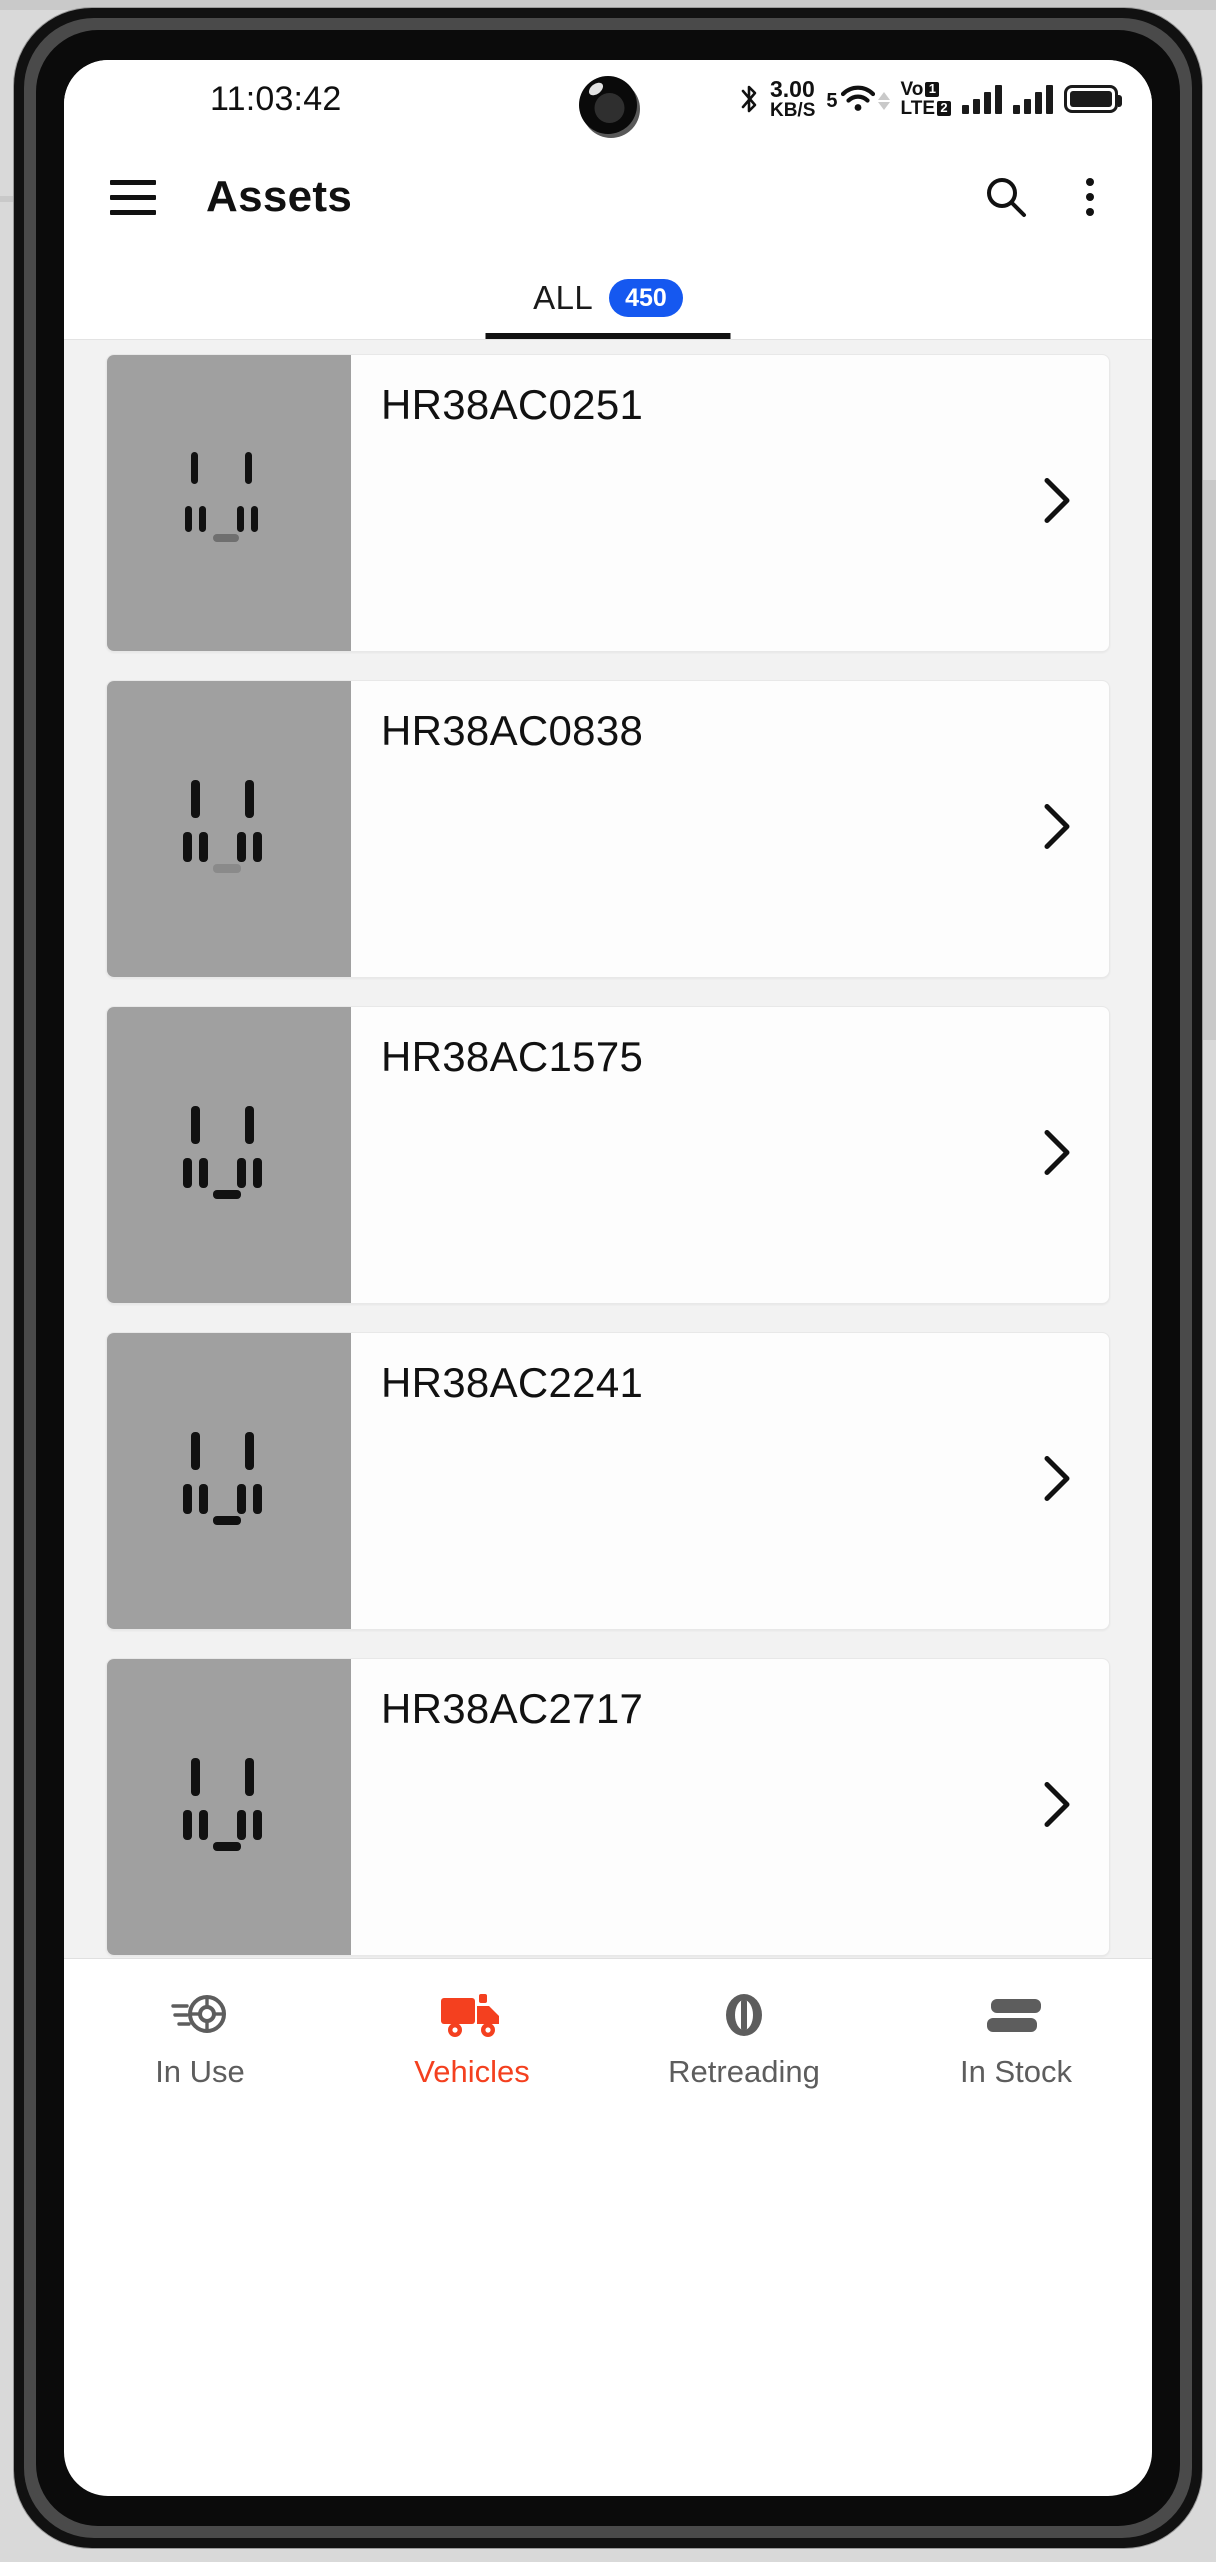  I want to click on app-bar: Assets, so click(608, 197).